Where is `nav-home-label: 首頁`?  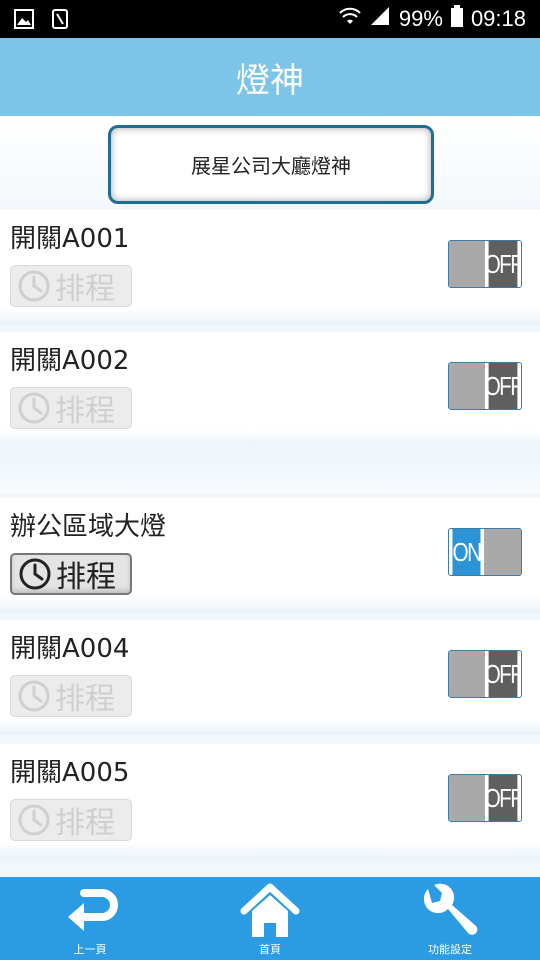 nav-home-label: 首頁 is located at coordinates (270, 949).